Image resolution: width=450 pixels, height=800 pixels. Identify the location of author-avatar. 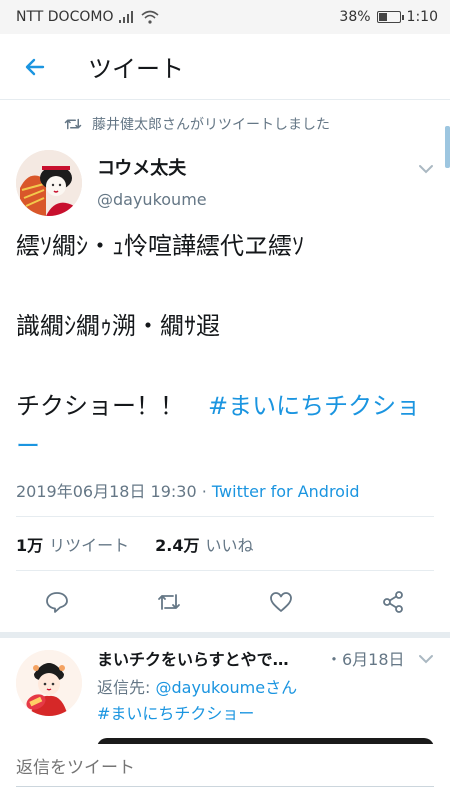
(49, 183).